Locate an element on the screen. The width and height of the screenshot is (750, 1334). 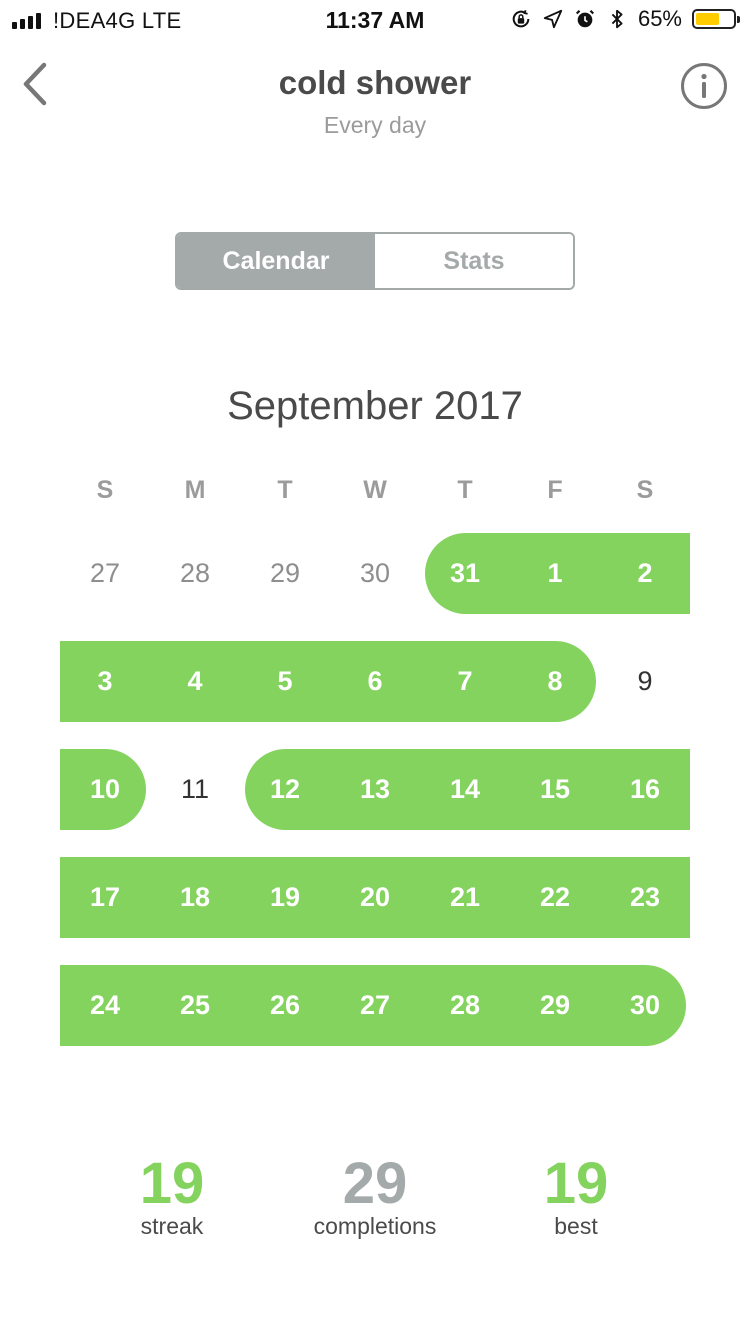
calendar-day: 2 is located at coordinates (645, 573).